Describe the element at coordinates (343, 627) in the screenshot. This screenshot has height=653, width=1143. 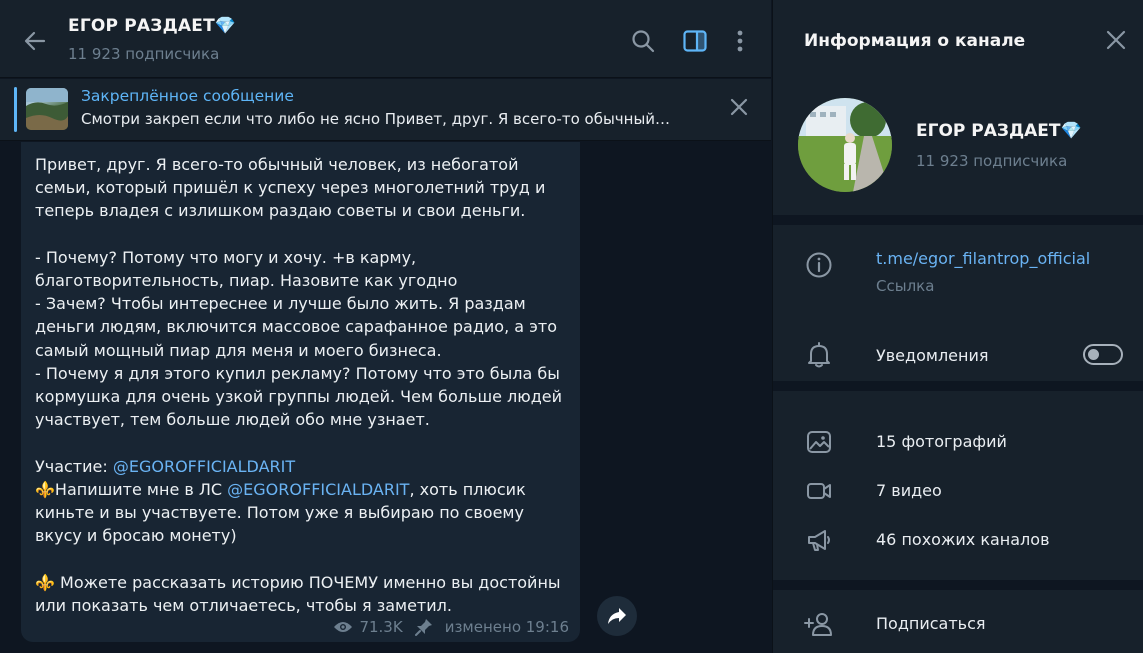
I see `eye-icon` at that location.